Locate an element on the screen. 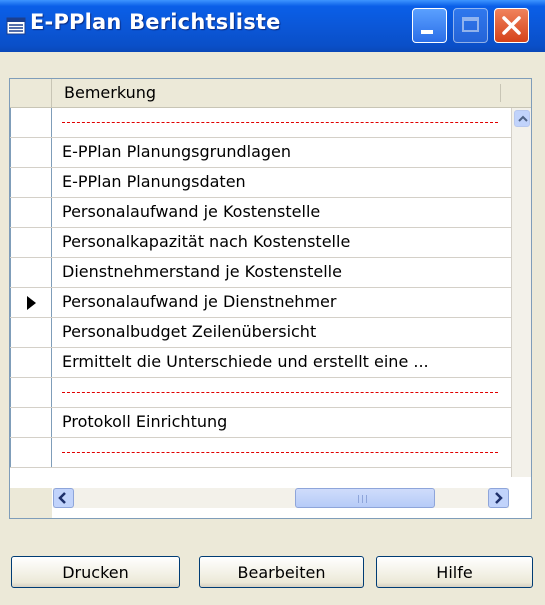 This screenshot has height=605, width=545. row-selector-footer is located at coordinates (31, 503).